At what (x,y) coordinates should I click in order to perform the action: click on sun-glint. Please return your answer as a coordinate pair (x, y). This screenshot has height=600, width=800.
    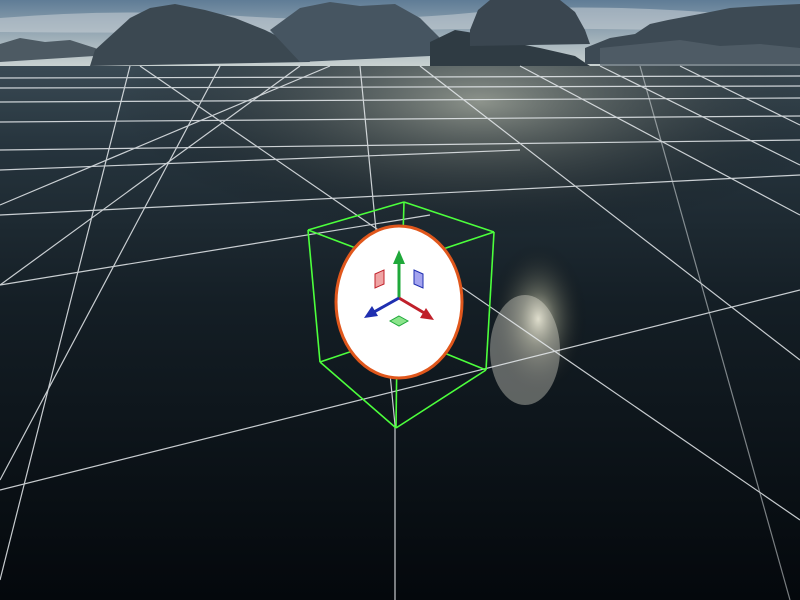
    Looking at the image, I should click on (525, 350).